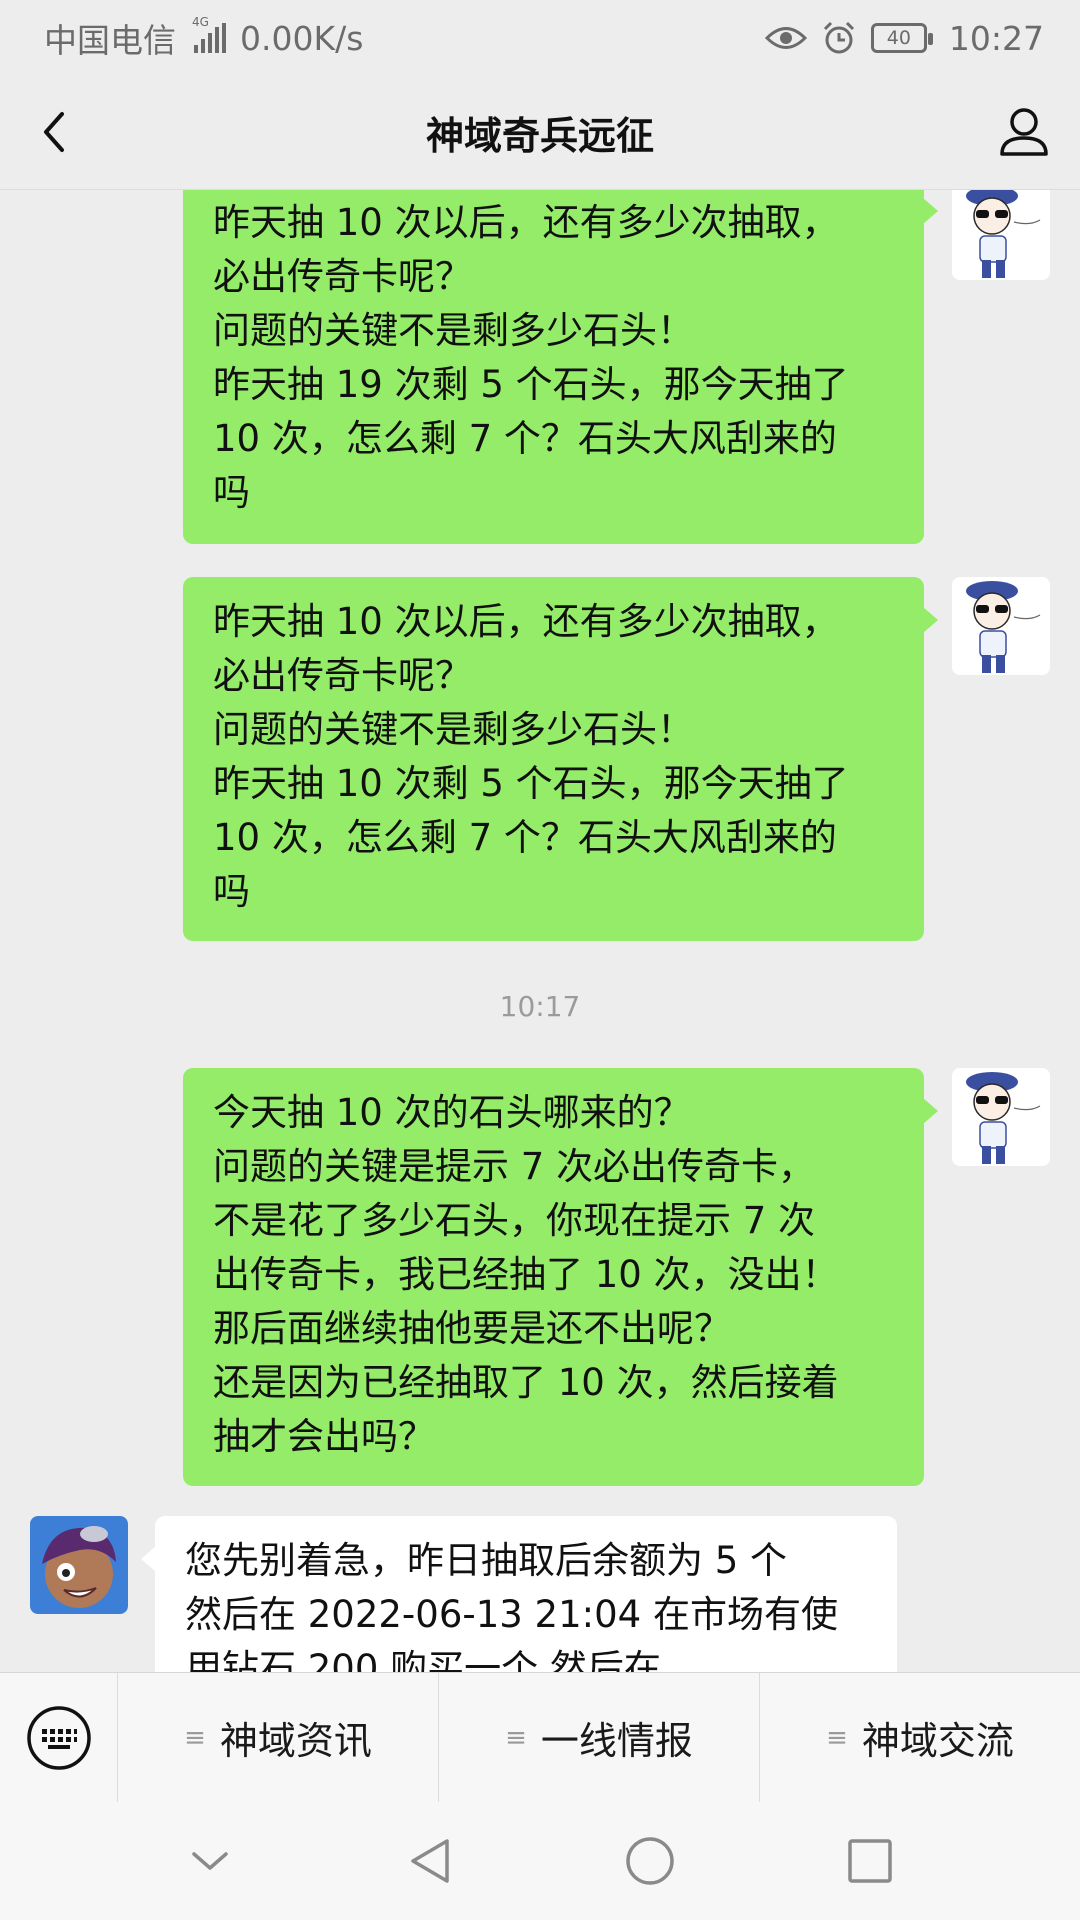 The image size is (1080, 1920). Describe the element at coordinates (539, 136) in the screenshot. I see `chat-title: 神域奇兵远征` at that location.